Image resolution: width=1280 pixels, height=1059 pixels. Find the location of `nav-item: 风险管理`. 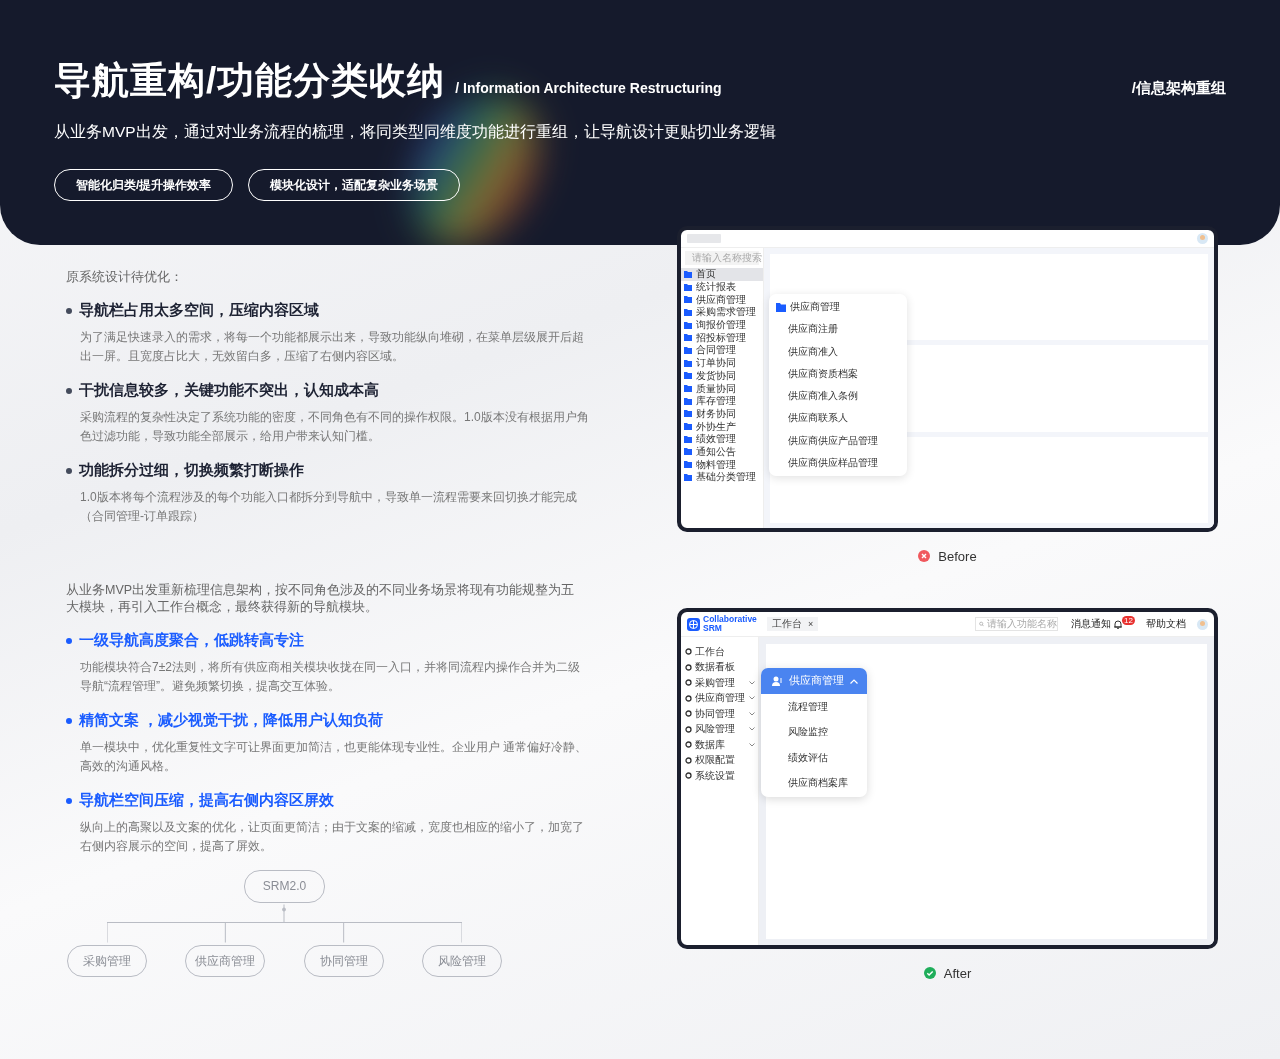

nav-item: 风险管理 is located at coordinates (719, 729).